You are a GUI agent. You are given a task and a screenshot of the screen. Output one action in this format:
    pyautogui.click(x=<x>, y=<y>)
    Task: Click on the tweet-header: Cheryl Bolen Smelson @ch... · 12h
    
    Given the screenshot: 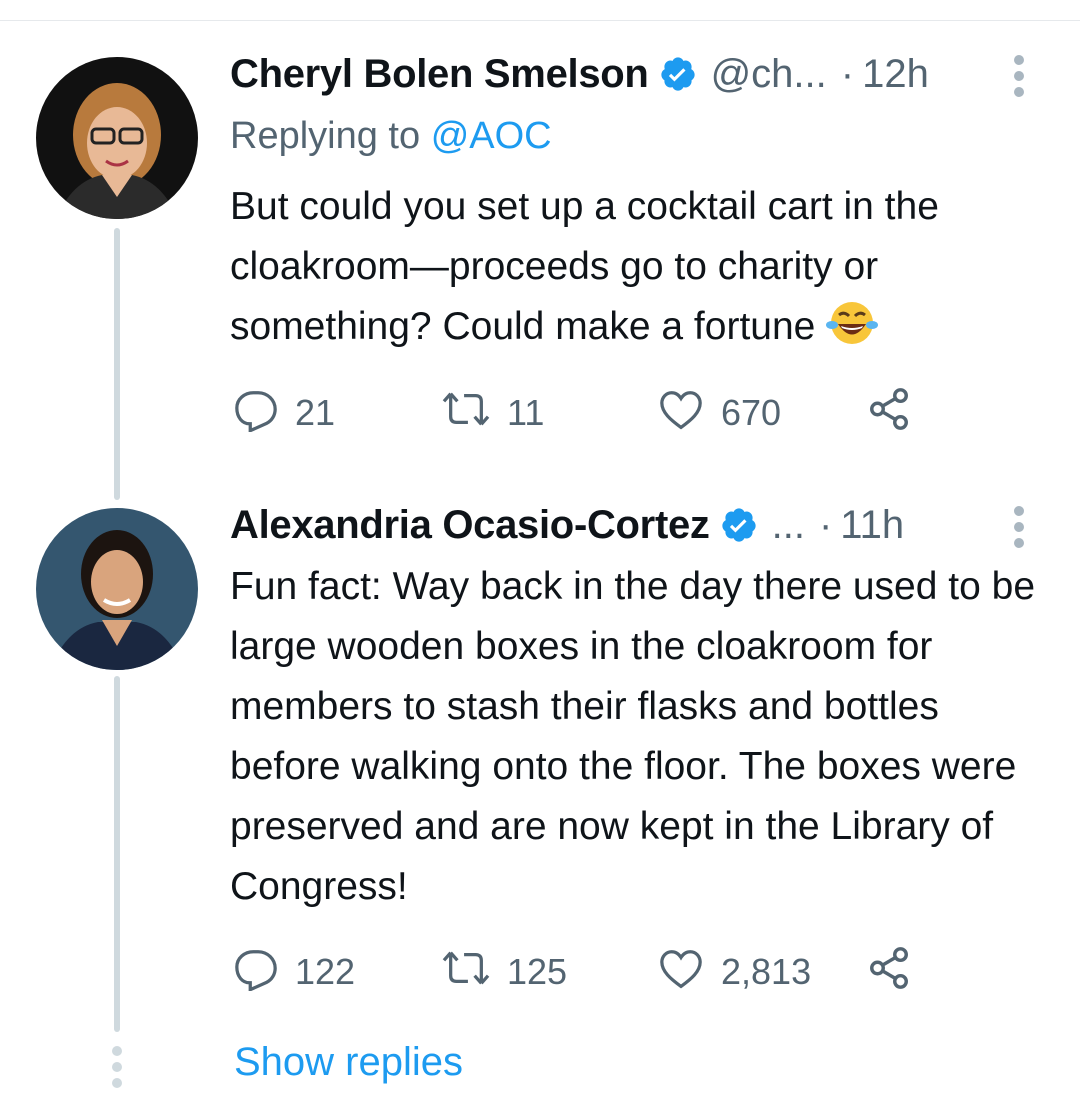 What is the action you would take?
    pyautogui.click(x=579, y=74)
    